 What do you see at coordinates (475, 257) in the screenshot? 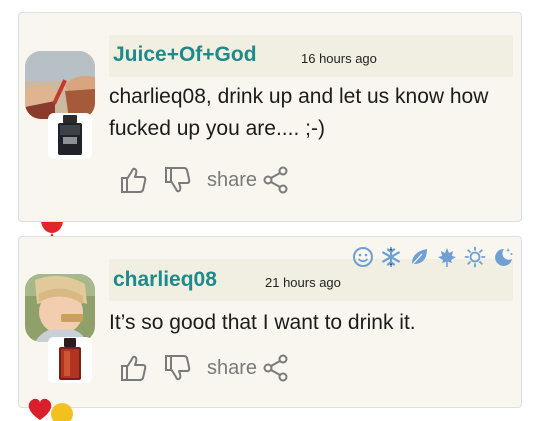
I see `sun-icon` at bounding box center [475, 257].